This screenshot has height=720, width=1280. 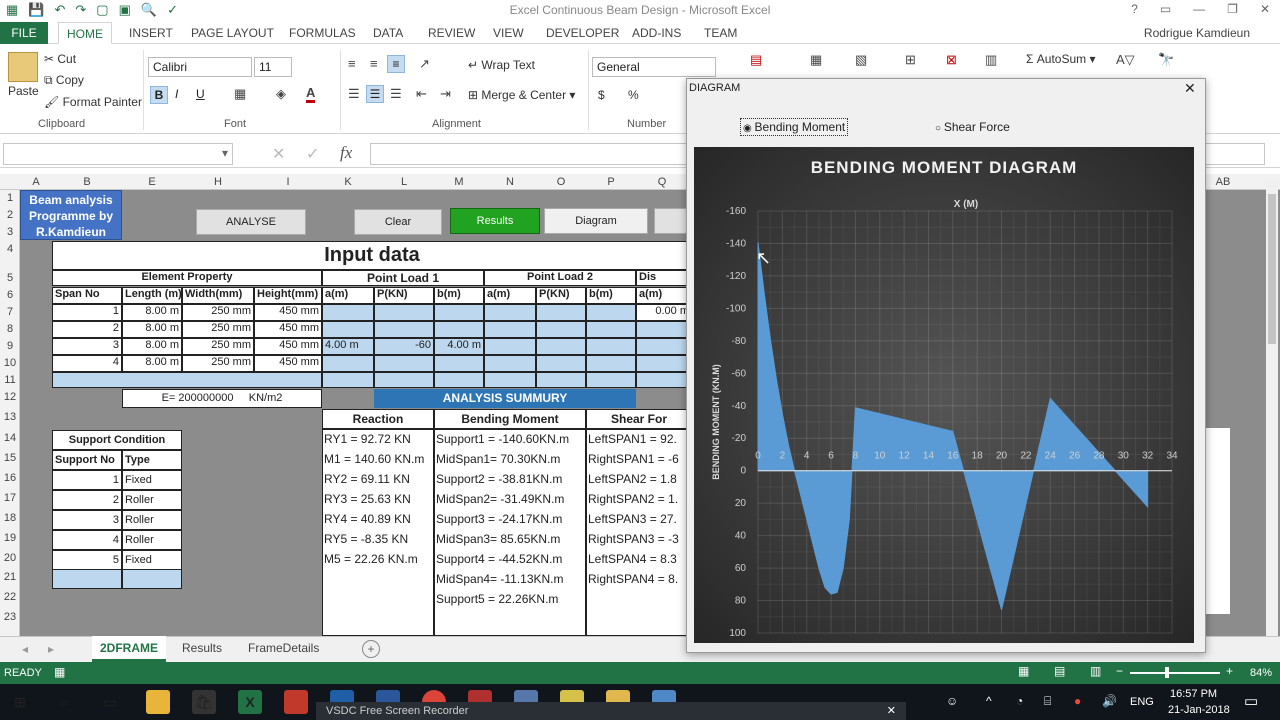 What do you see at coordinates (1232, 9) in the screenshot?
I see `restore-icon: ❐` at bounding box center [1232, 9].